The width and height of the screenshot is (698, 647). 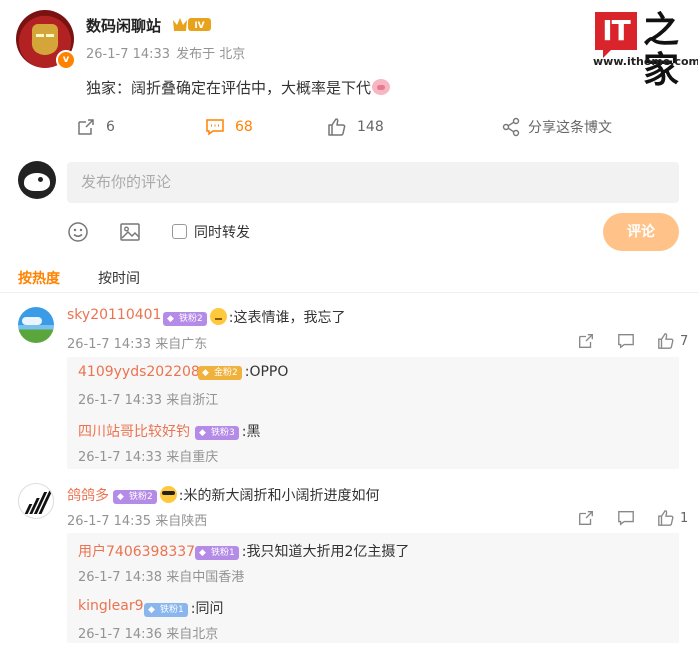 I want to click on comment-username: sky20110401, so click(x=114, y=315).